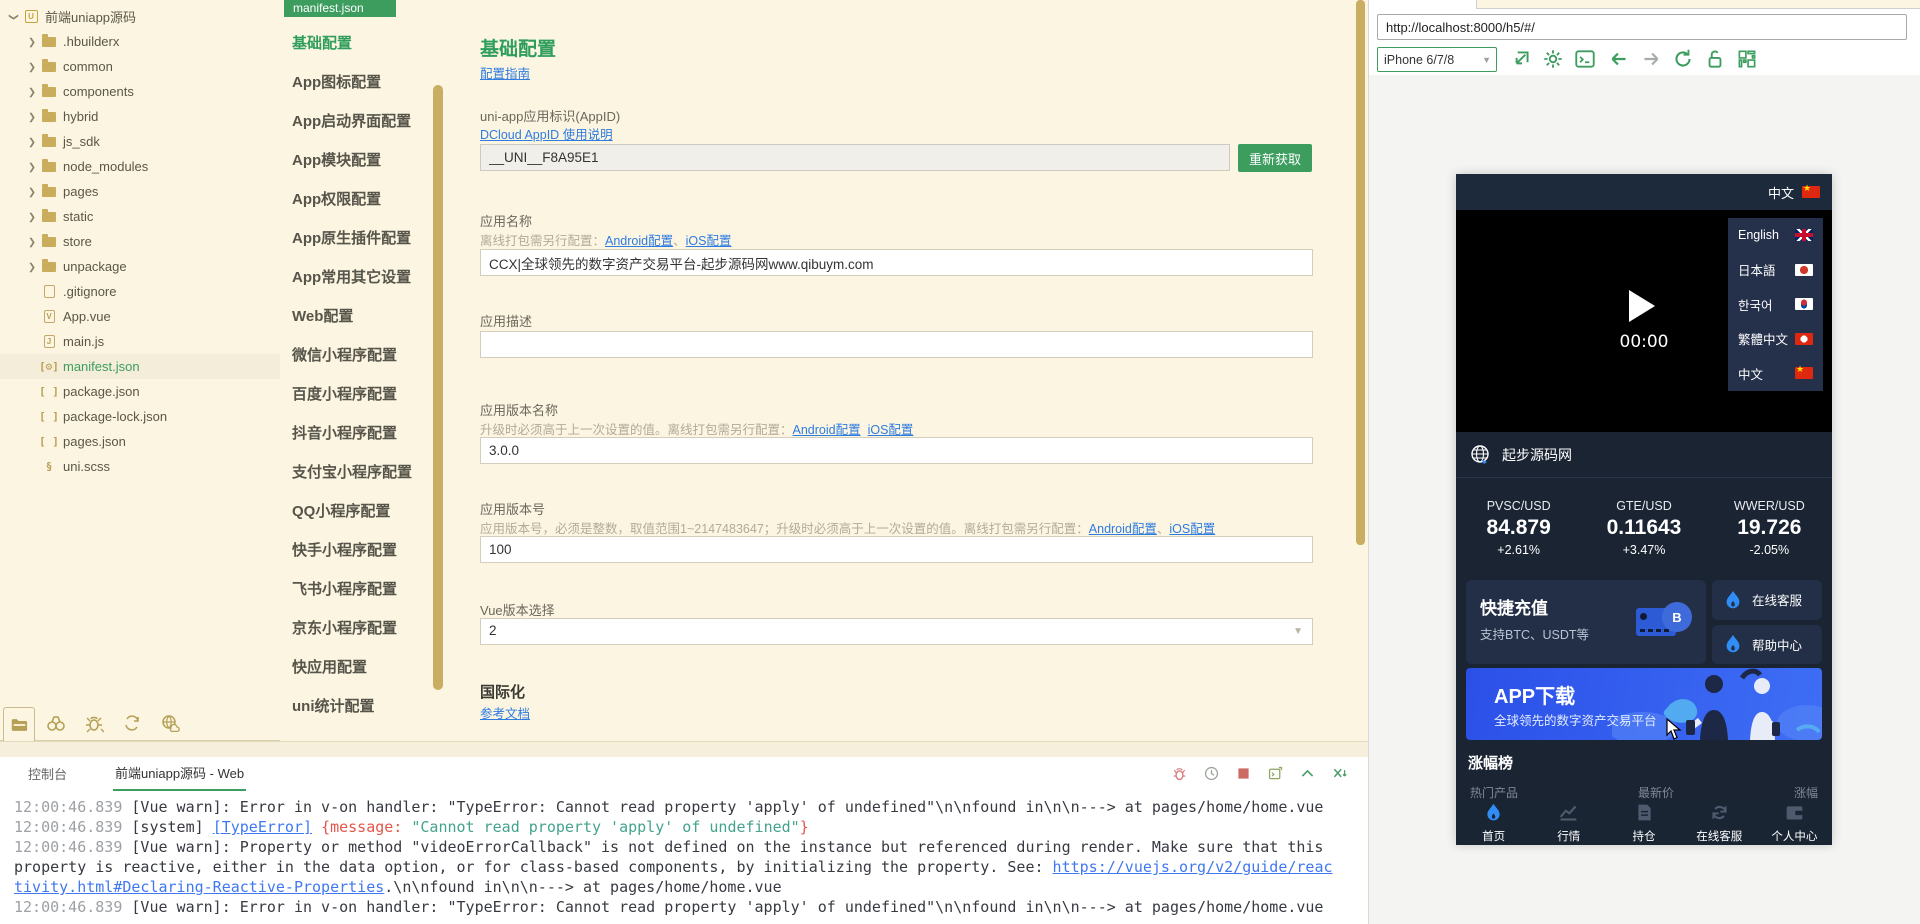 The width and height of the screenshot is (1920, 924). I want to click on gear-icon, so click(1553, 59).